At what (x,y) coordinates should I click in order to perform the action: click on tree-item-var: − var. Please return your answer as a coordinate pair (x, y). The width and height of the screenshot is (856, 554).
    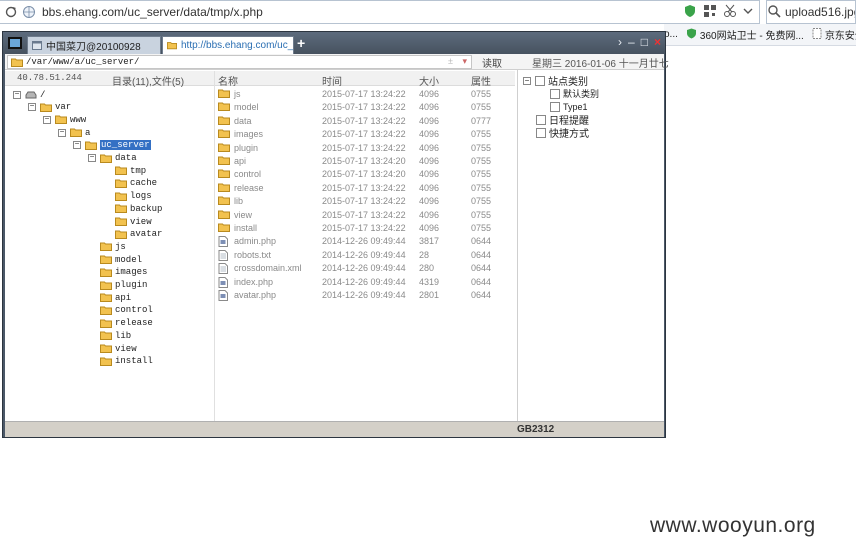
    Looking at the image, I should click on (49, 107).